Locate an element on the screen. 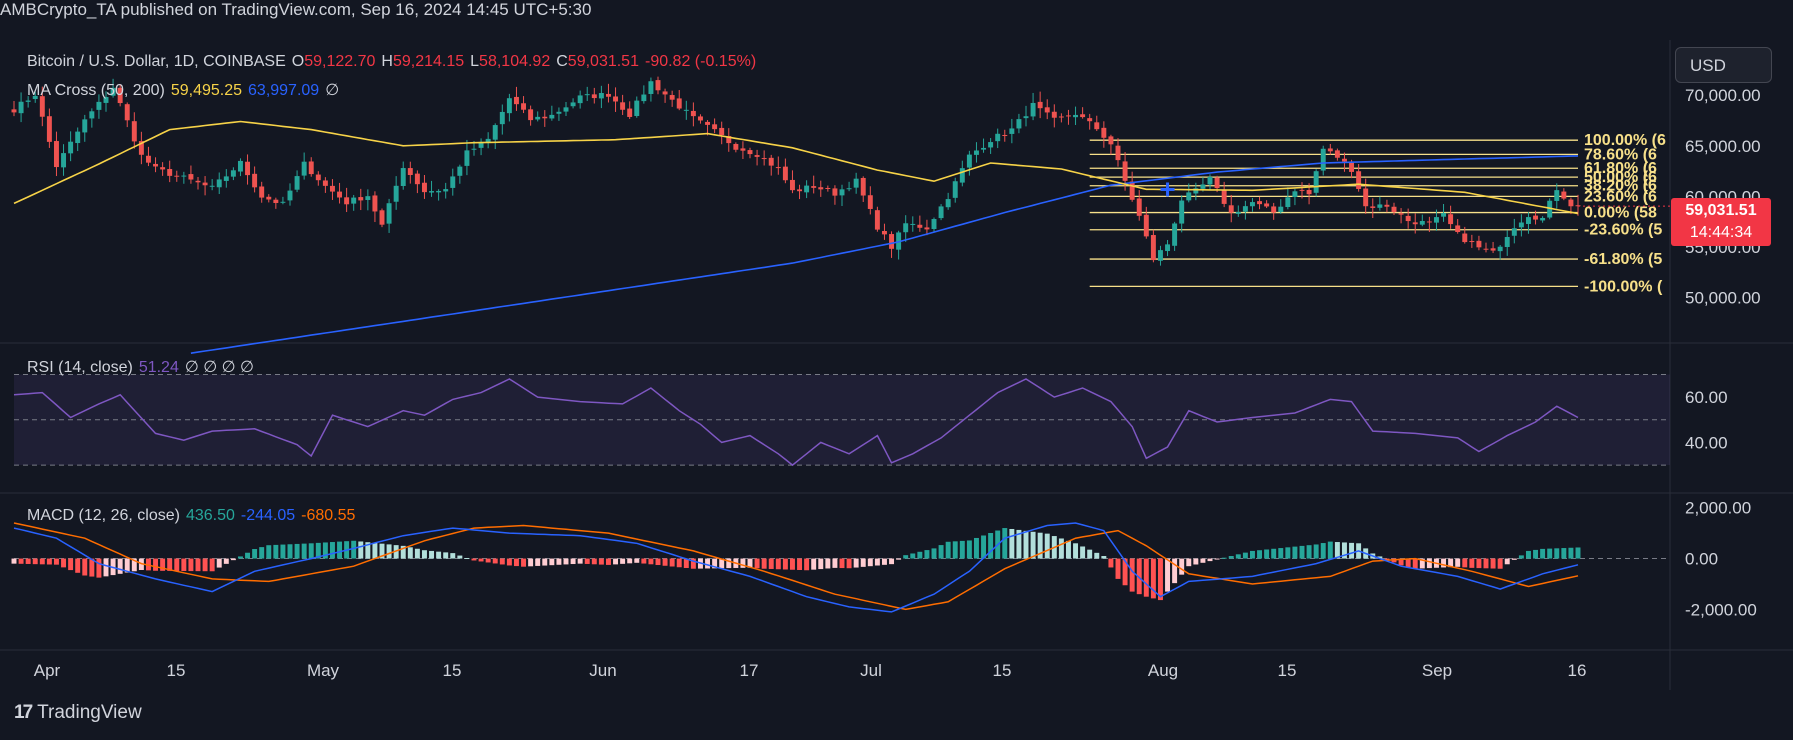 This screenshot has width=1793, height=740. low-value: 58,104.92 is located at coordinates (515, 61).